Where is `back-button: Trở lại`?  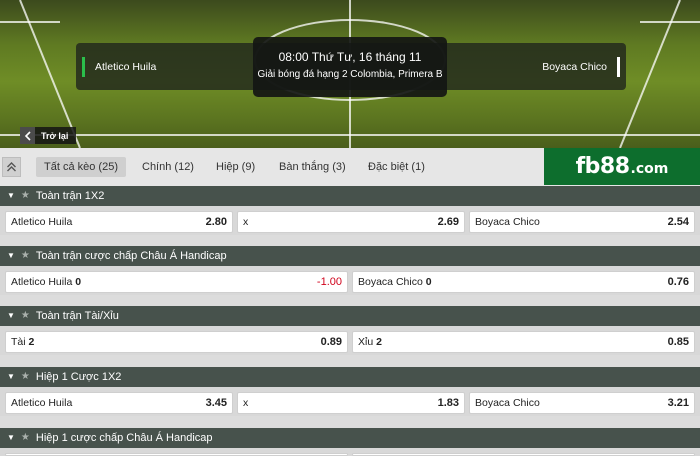
back-button: Trở lại is located at coordinates (48, 135).